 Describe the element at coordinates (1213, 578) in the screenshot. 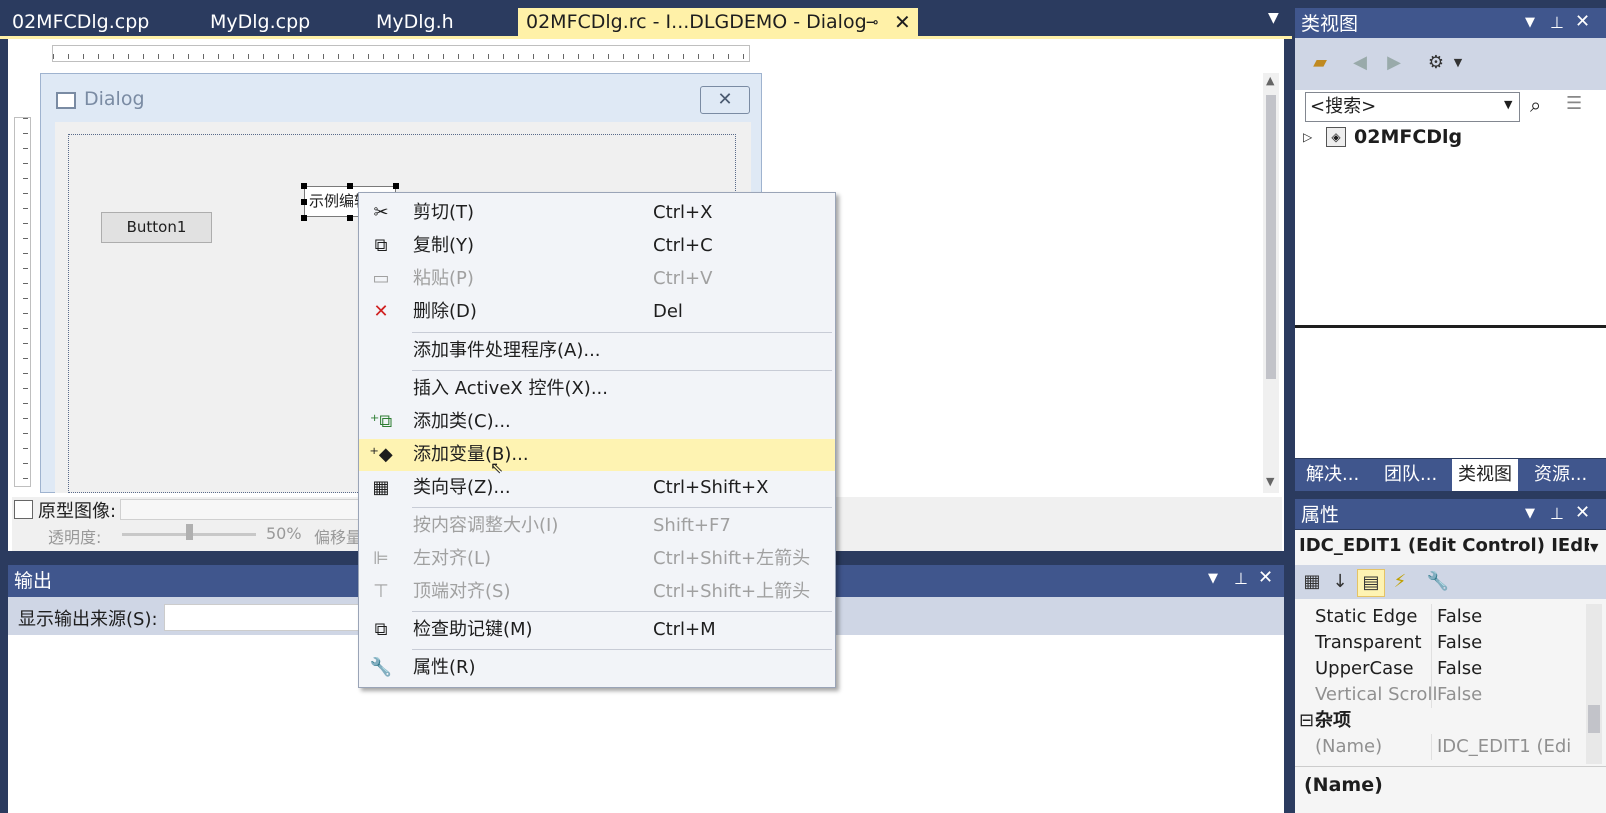

I see `output-dropdown-icon: ▼` at that location.